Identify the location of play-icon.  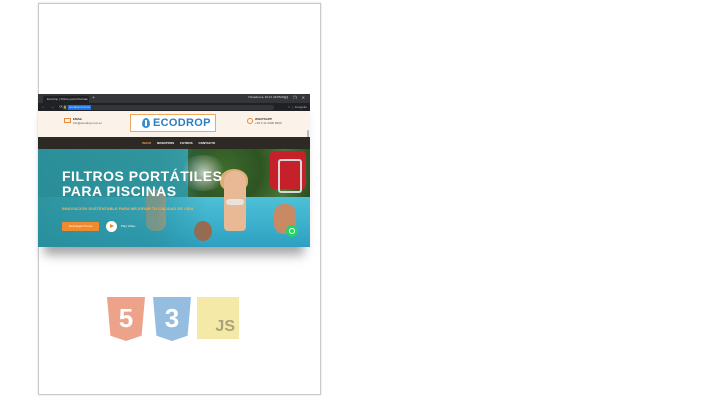
(112, 226).